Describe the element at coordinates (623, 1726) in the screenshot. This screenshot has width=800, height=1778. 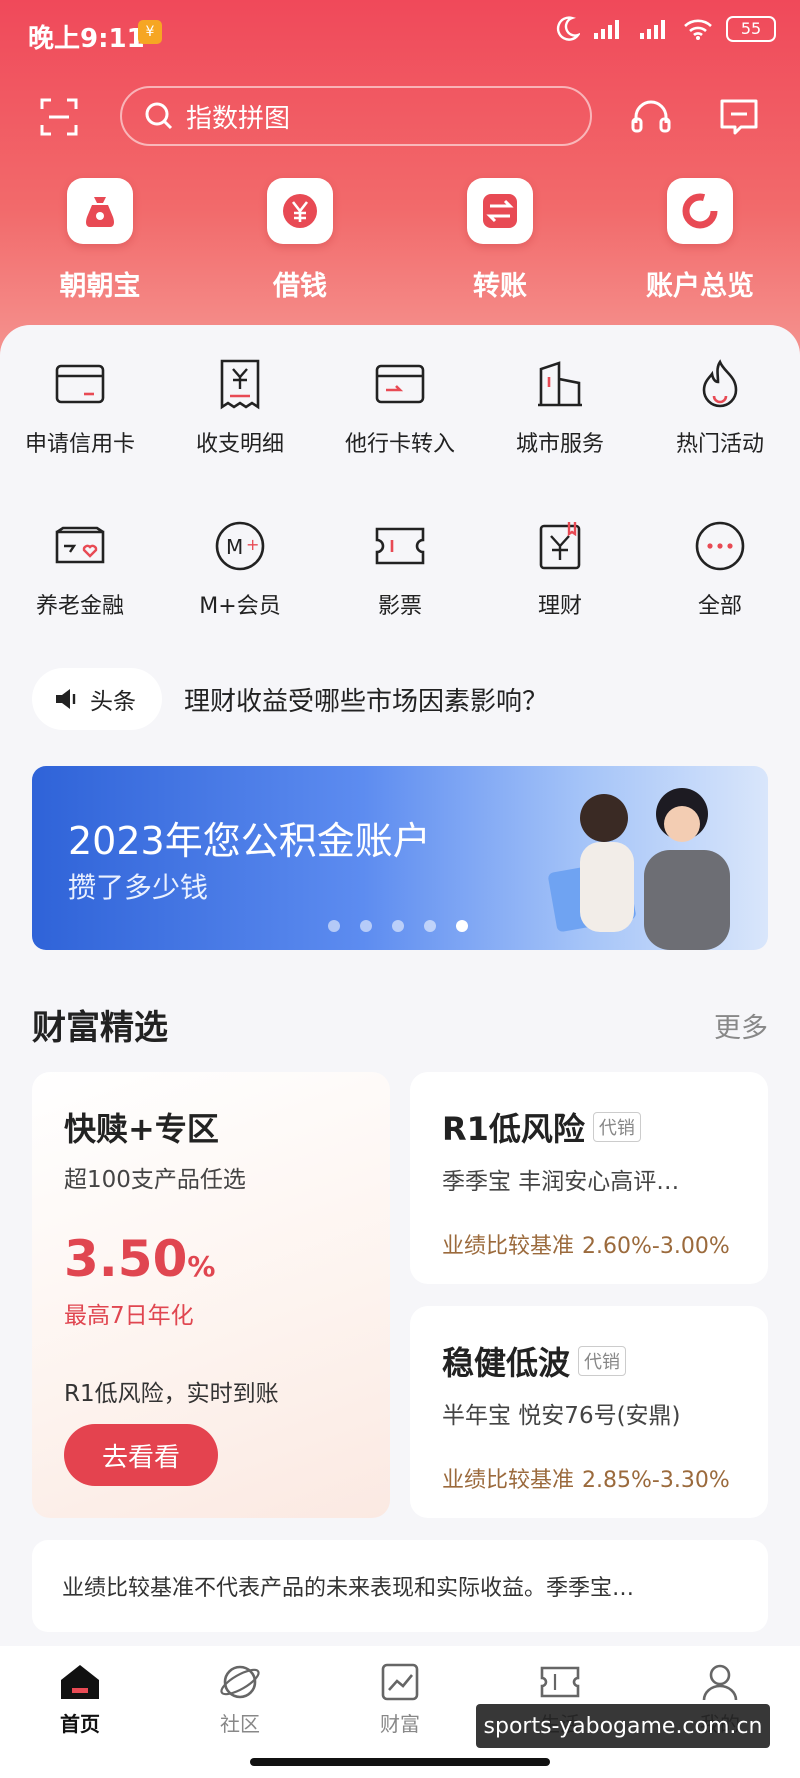
I see `watermark-overlay: sports-yabogame.com.cn` at that location.